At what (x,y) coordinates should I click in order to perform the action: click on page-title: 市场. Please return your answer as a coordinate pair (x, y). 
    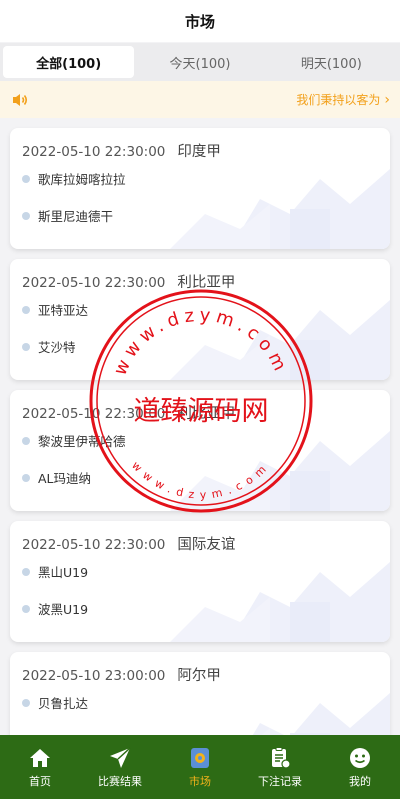
    Looking at the image, I should click on (199, 21).